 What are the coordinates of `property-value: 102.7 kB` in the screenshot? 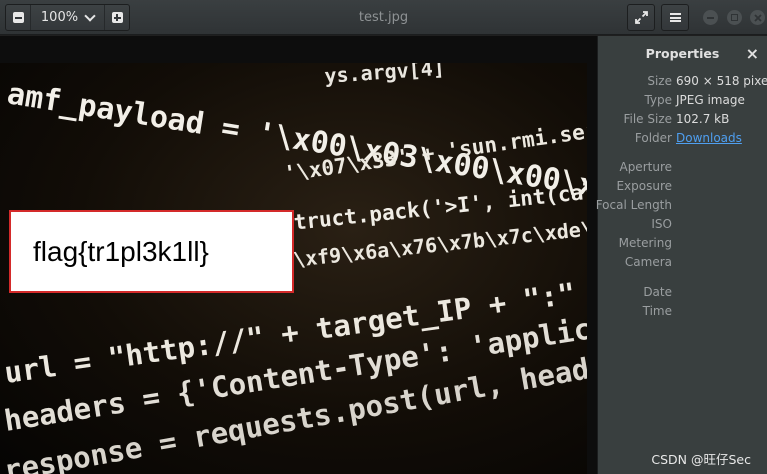 It's located at (703, 119).